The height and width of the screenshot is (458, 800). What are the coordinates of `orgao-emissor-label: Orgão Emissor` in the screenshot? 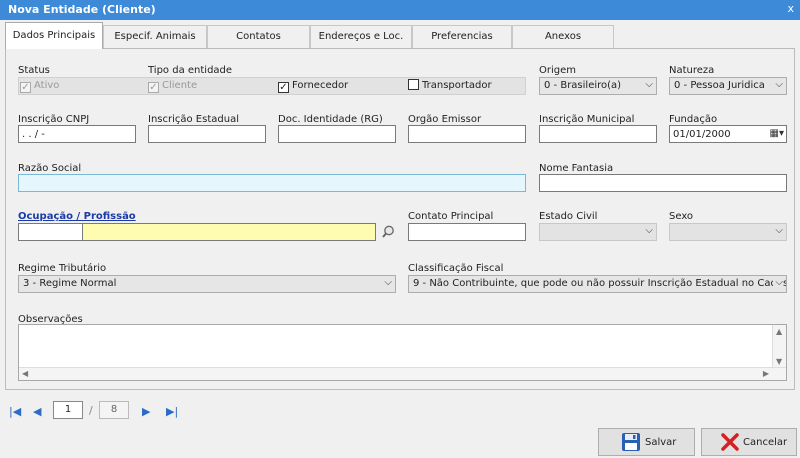 It's located at (445, 119).